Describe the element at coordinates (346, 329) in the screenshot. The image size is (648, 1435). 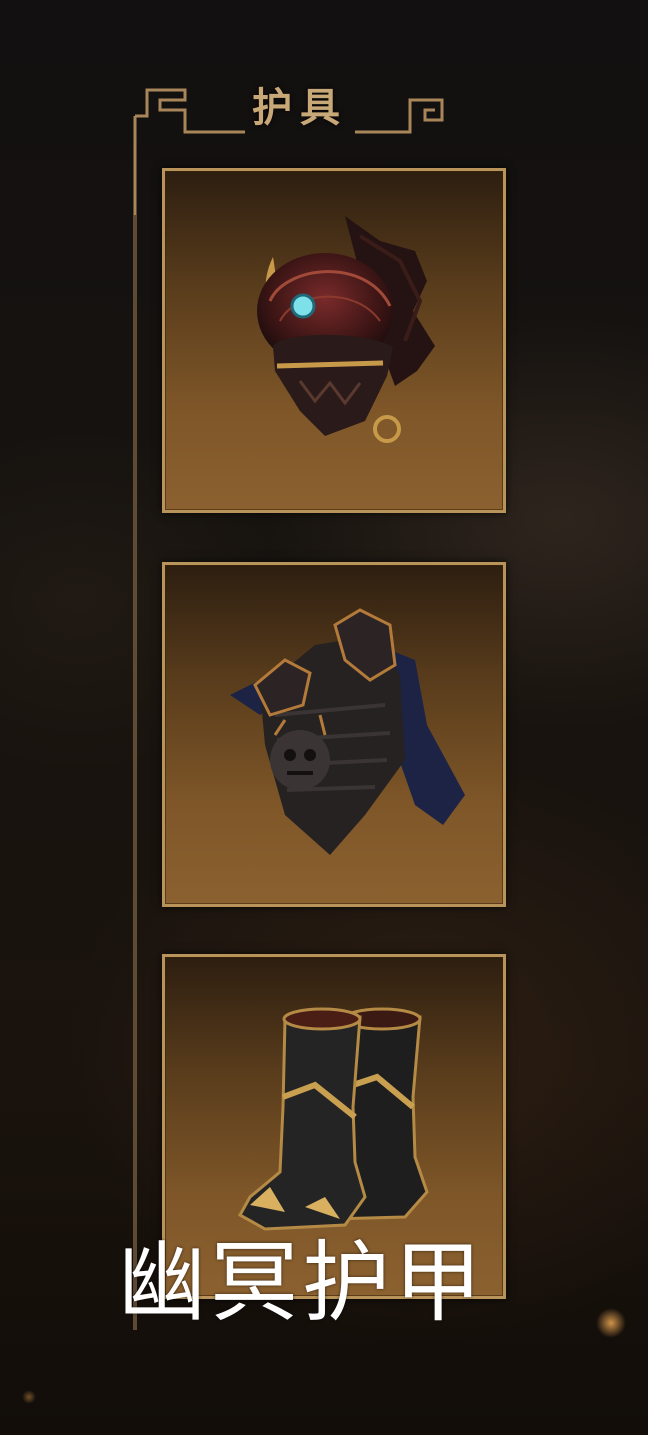
I see `demon-helmet-icon` at that location.